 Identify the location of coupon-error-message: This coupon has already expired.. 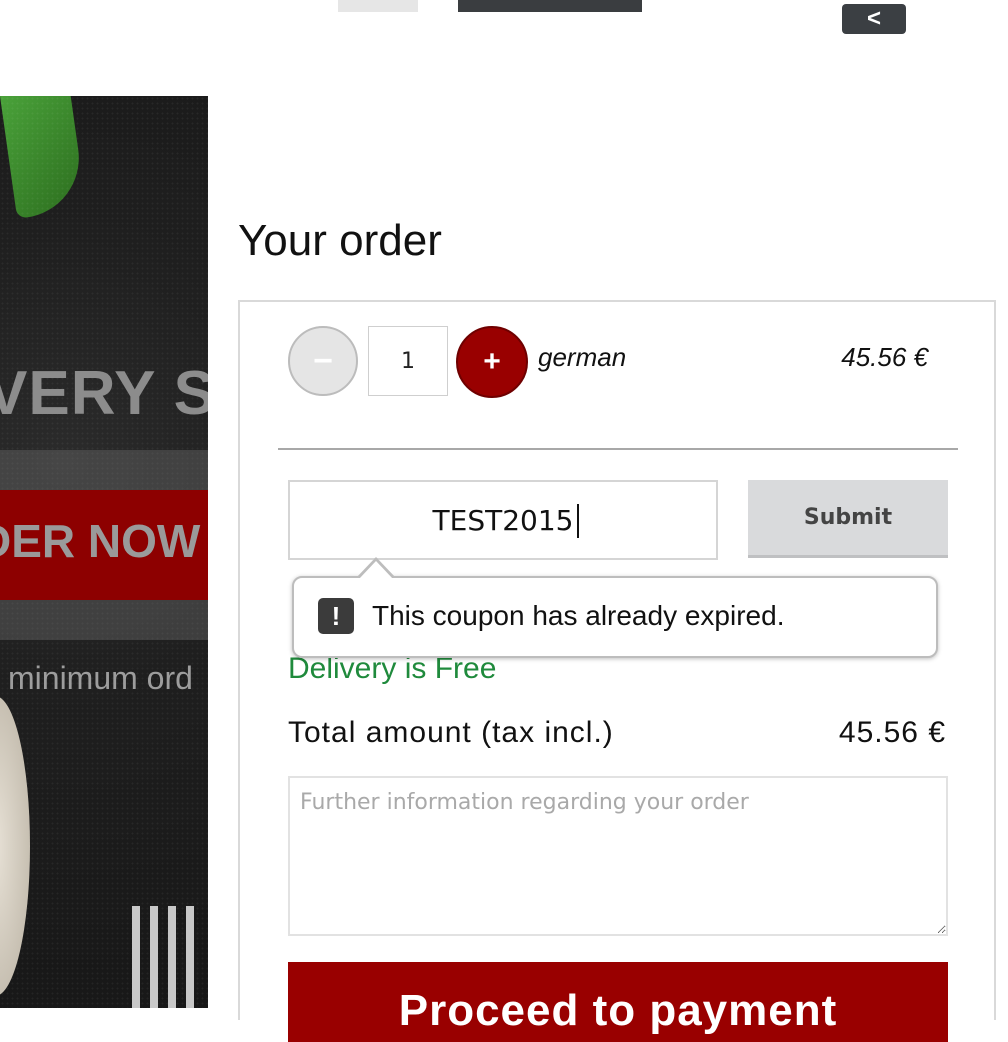
(578, 615).